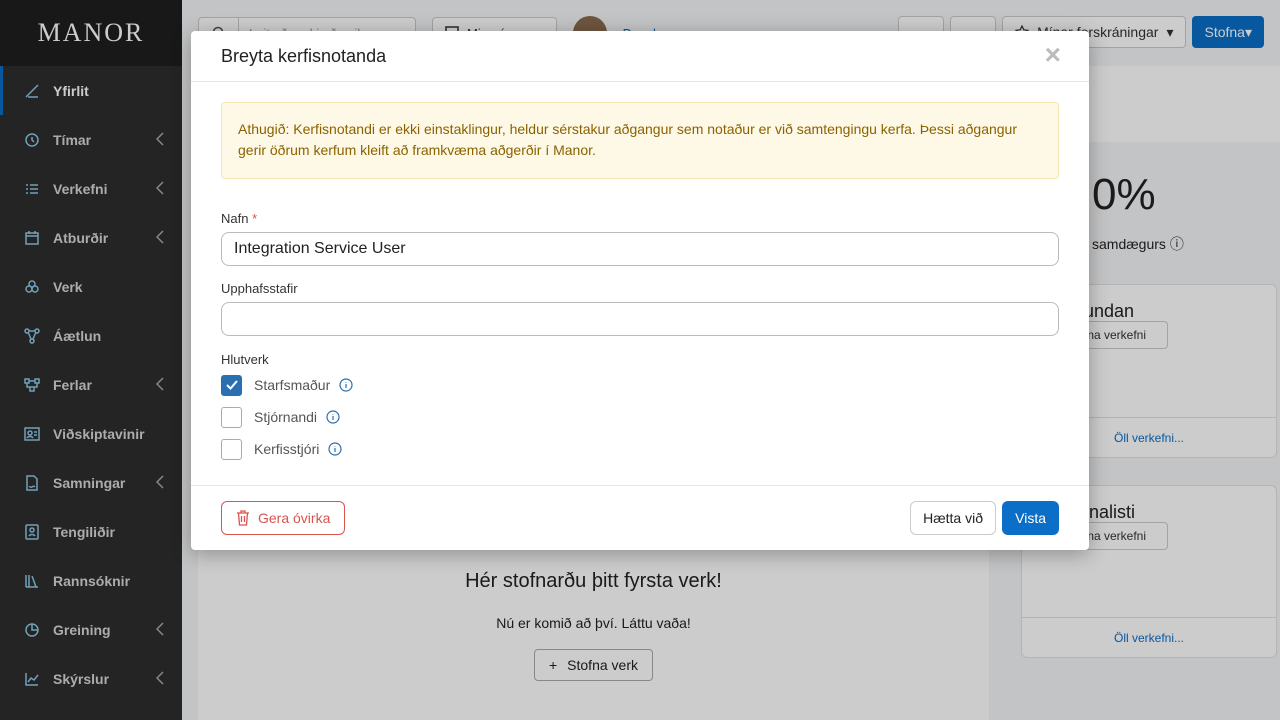 The height and width of the screenshot is (720, 1280). What do you see at coordinates (259, 288) in the screenshot?
I see `initials-label: Upphafsstafir` at bounding box center [259, 288].